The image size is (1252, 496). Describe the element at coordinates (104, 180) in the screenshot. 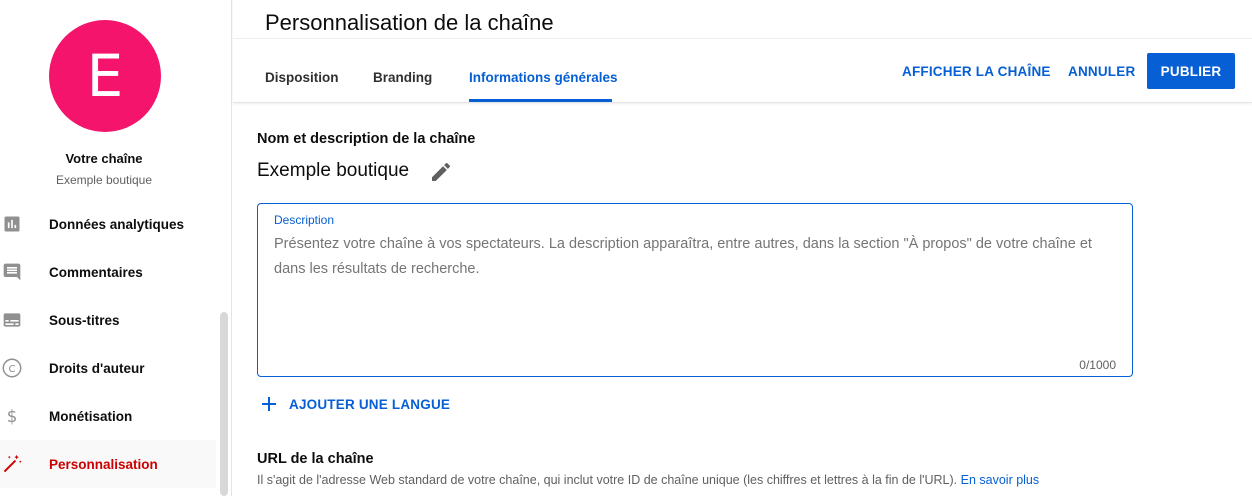

I see `channel-name-label: Exemple boutique` at that location.